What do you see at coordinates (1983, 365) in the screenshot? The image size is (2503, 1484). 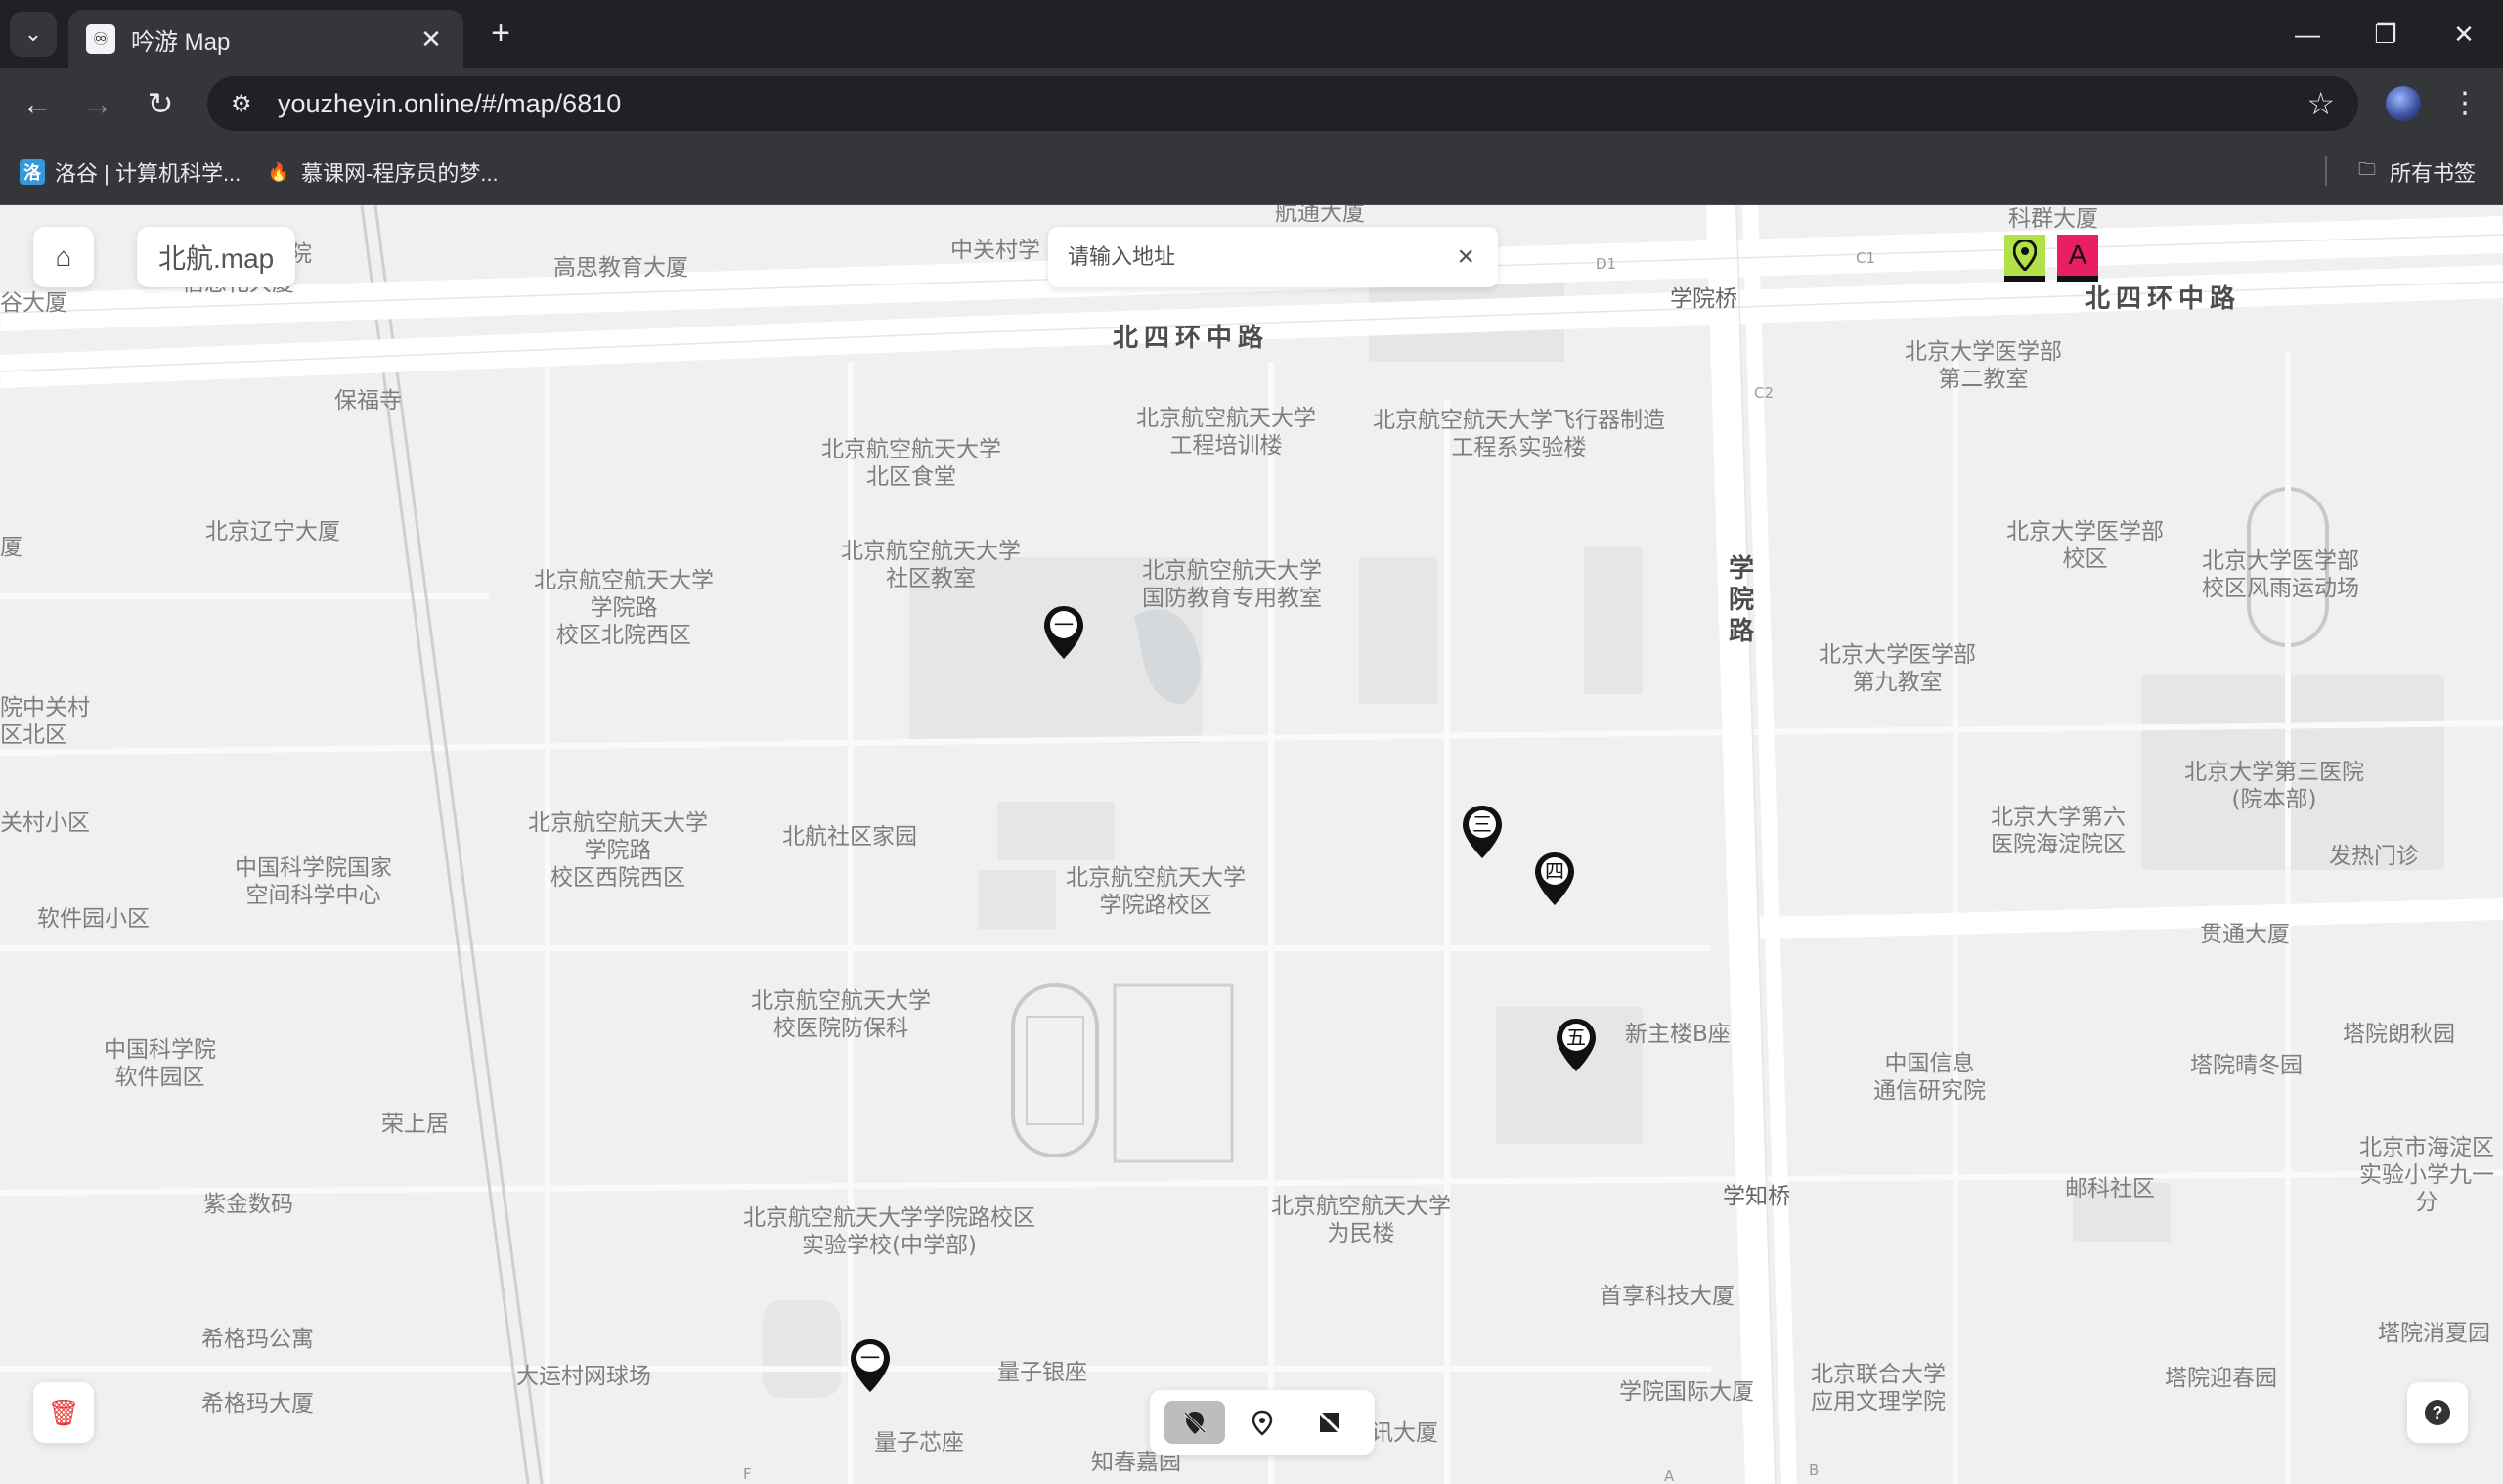 I see `map-label: 北京大学医学部 第二教室` at bounding box center [1983, 365].